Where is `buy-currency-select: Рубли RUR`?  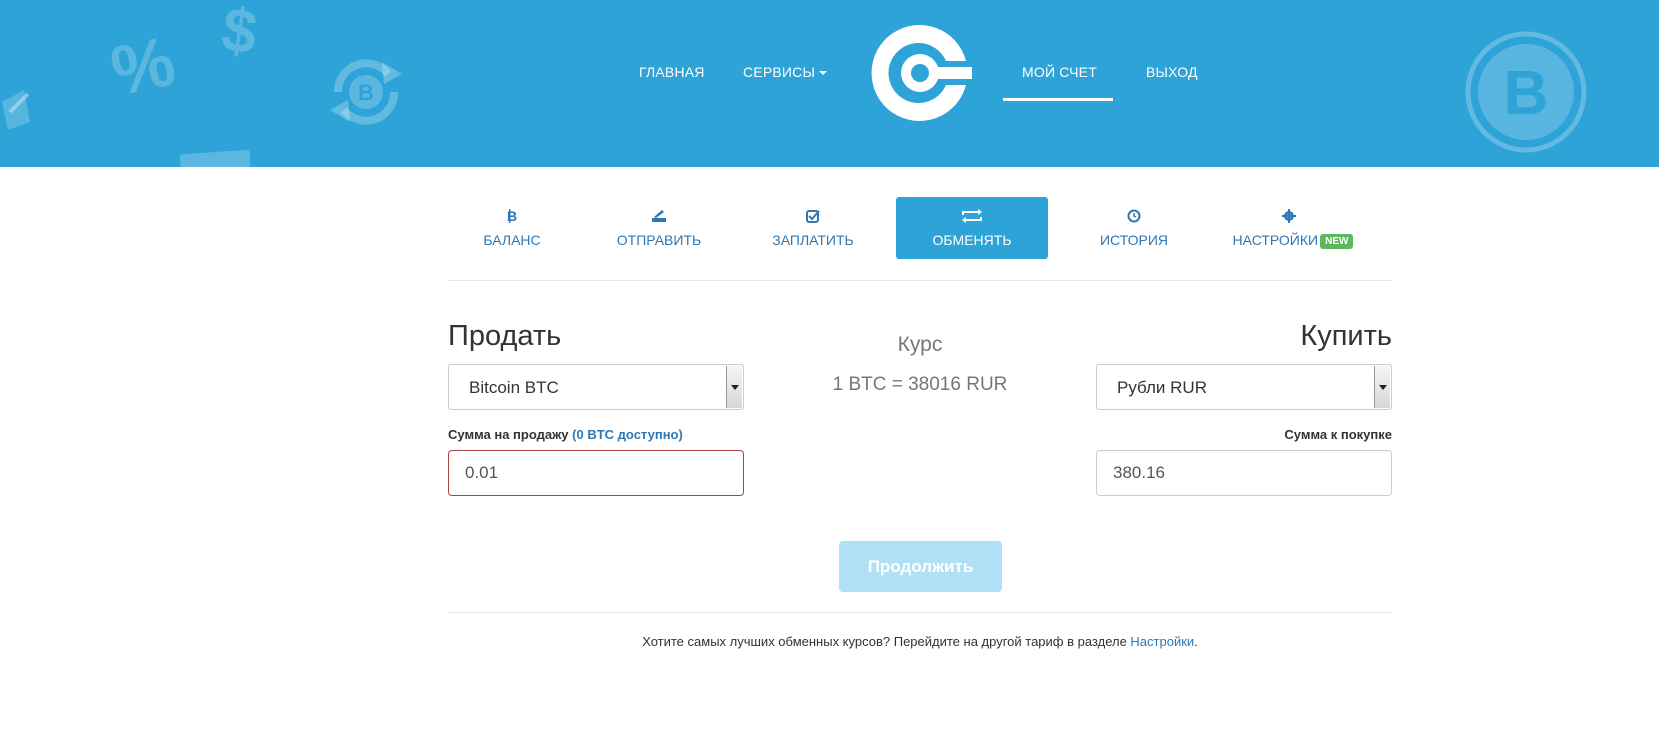
buy-currency-select: Рубли RUR is located at coordinates (1244, 387).